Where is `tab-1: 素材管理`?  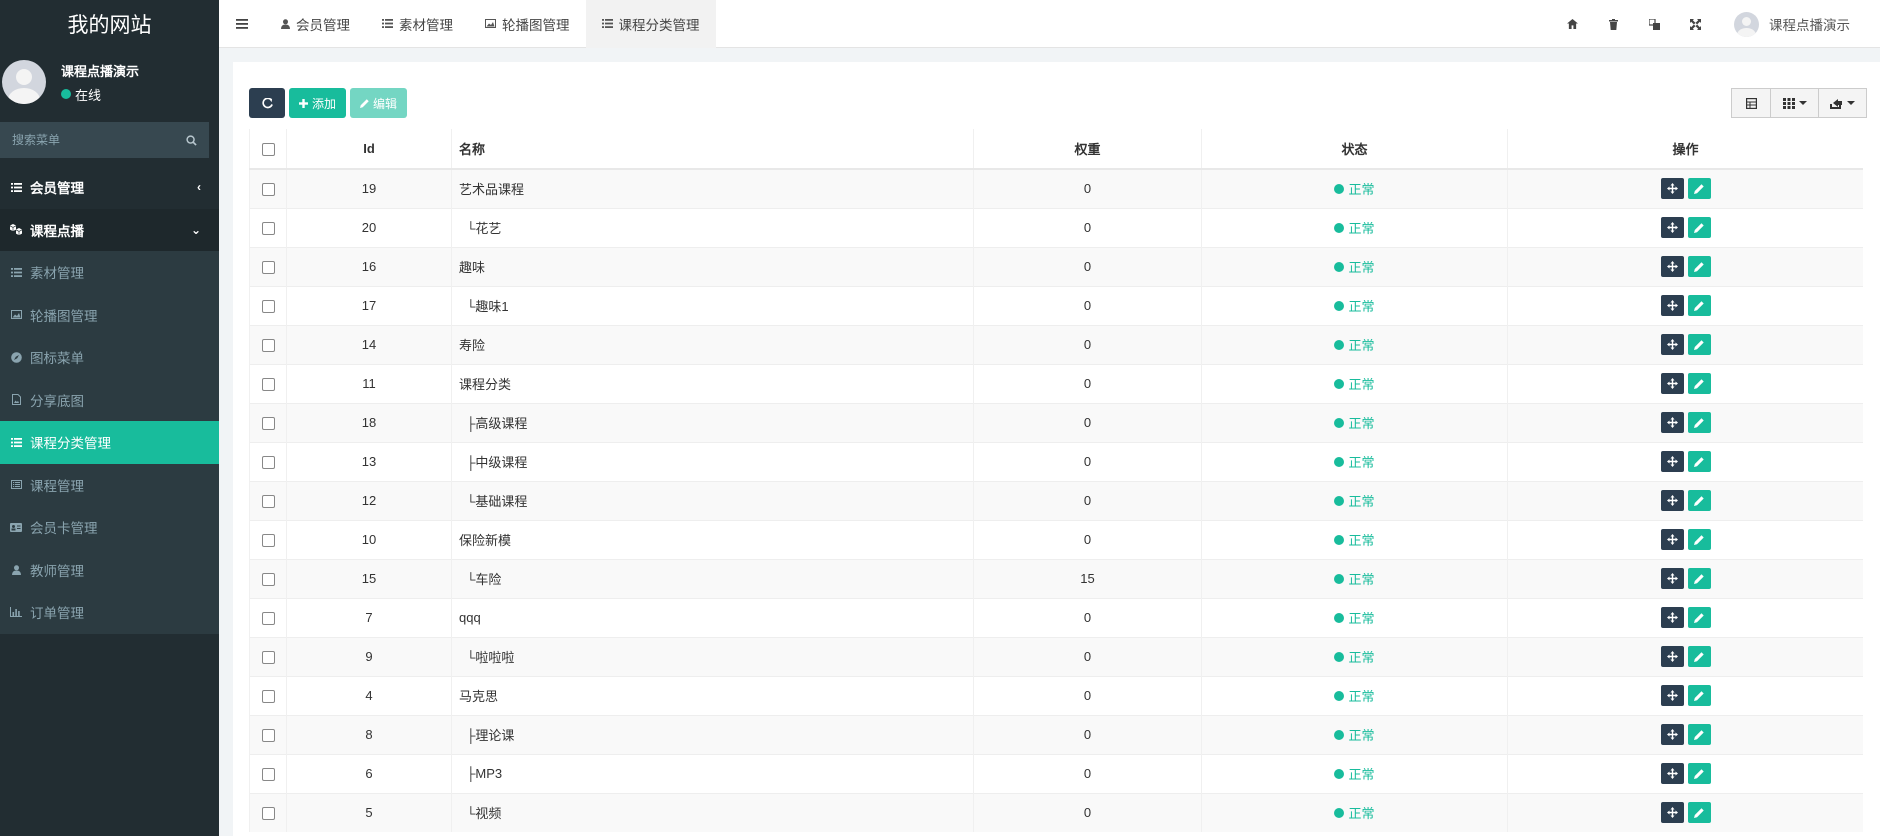 tab-1: 素材管理 is located at coordinates (417, 24).